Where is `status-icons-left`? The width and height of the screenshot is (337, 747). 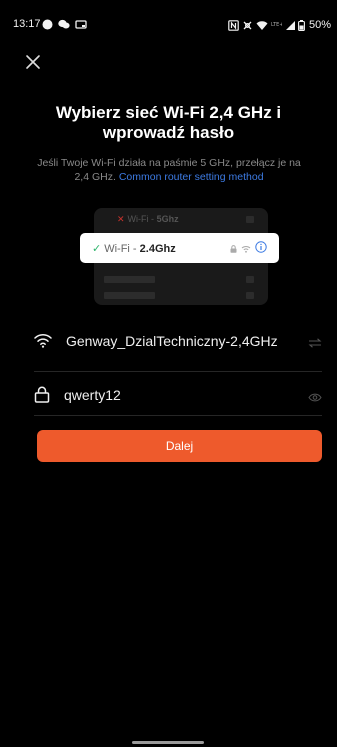 status-icons-left is located at coordinates (64, 24).